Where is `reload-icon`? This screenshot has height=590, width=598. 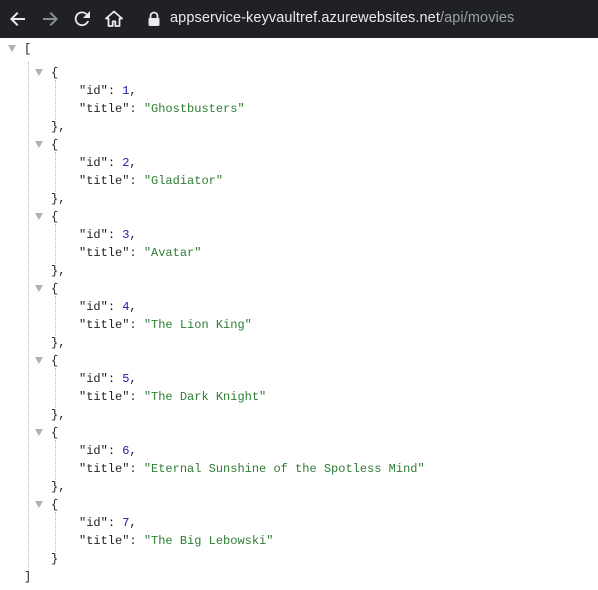 reload-icon is located at coordinates (82, 19).